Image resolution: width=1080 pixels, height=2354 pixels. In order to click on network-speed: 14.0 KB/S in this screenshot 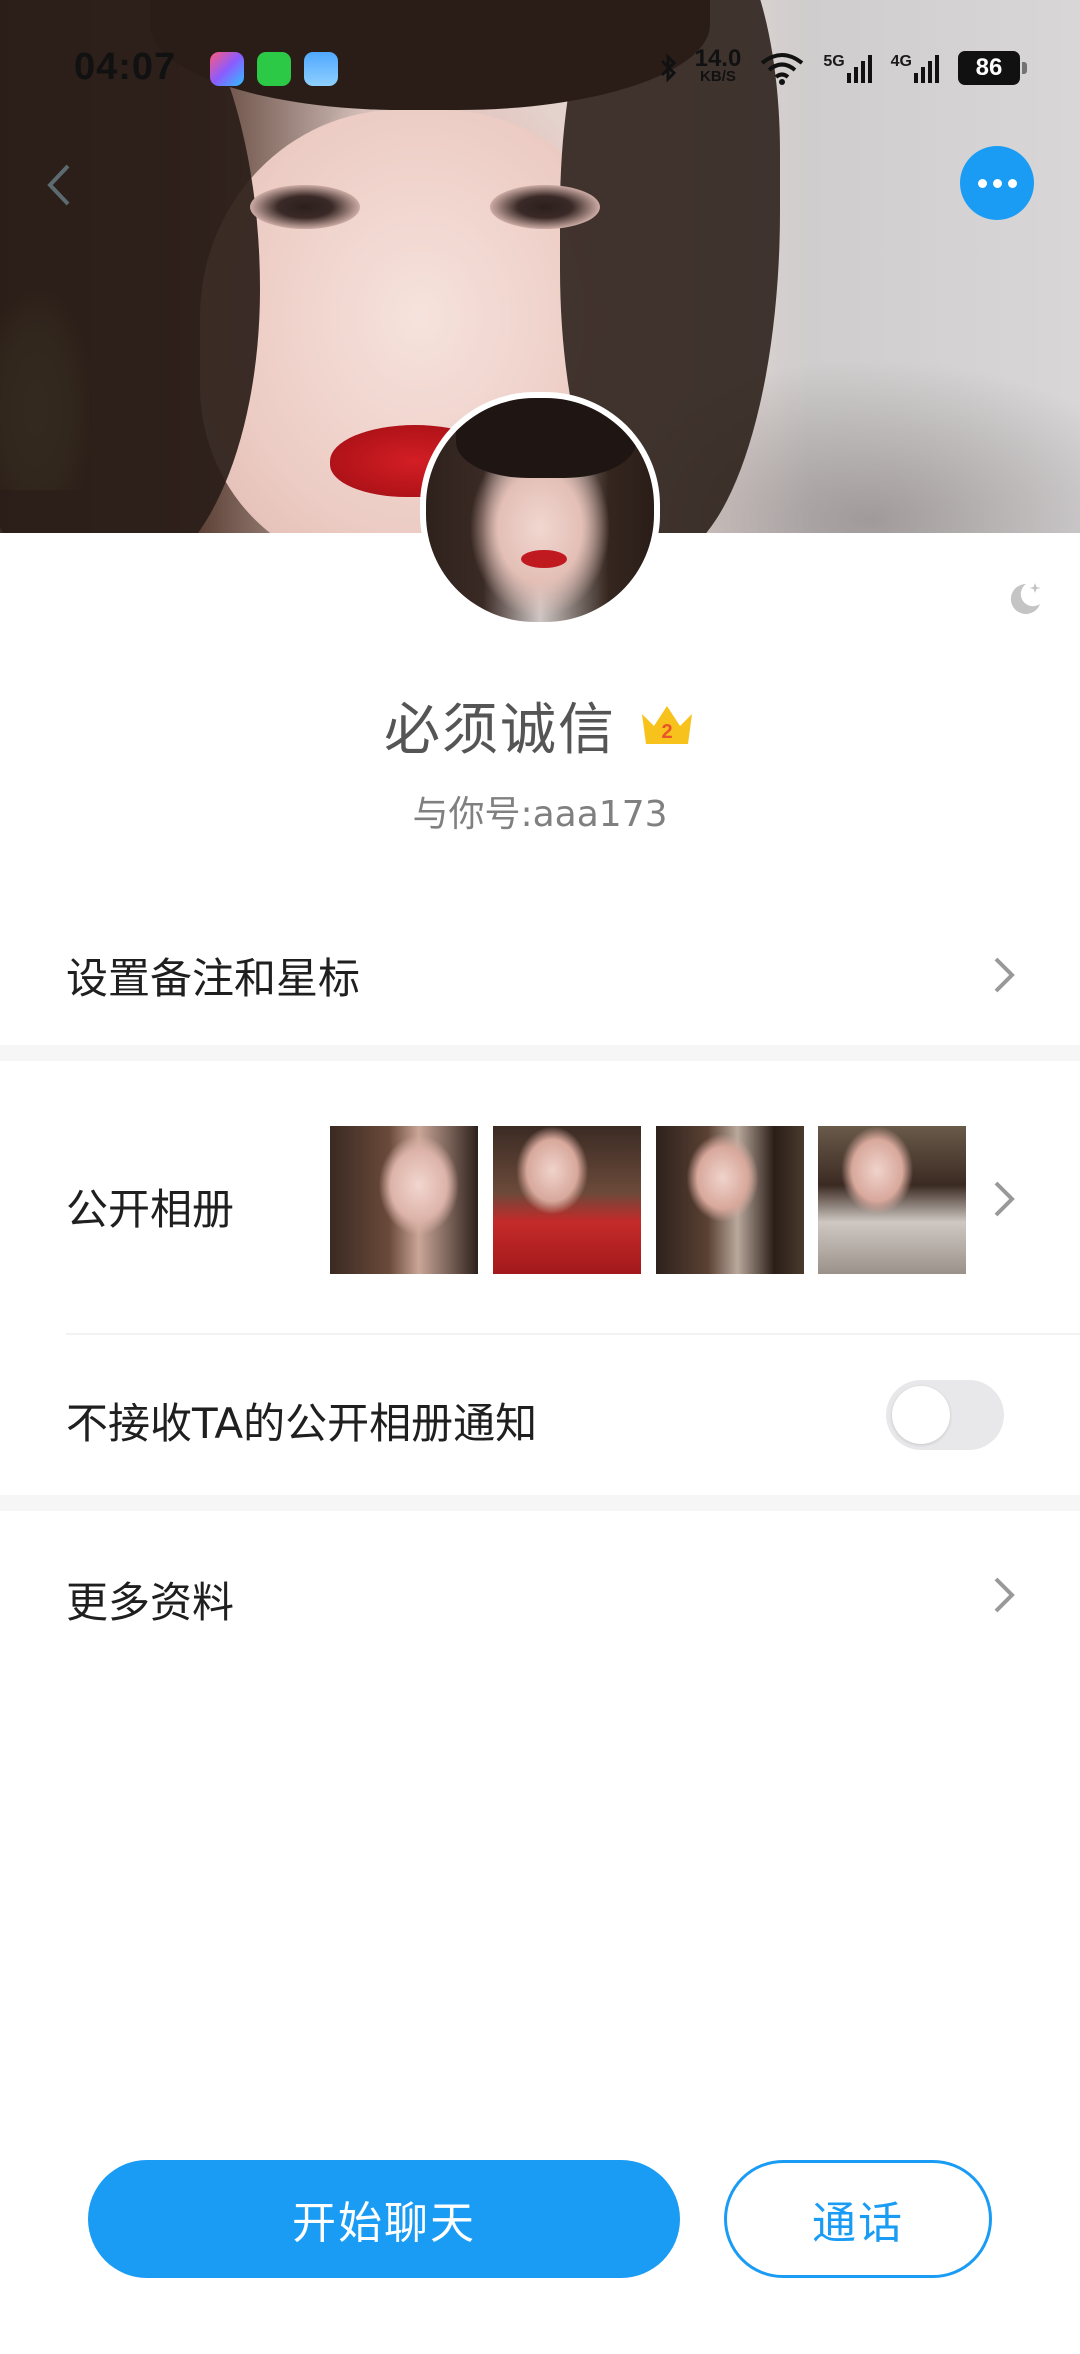, I will do `click(718, 65)`.